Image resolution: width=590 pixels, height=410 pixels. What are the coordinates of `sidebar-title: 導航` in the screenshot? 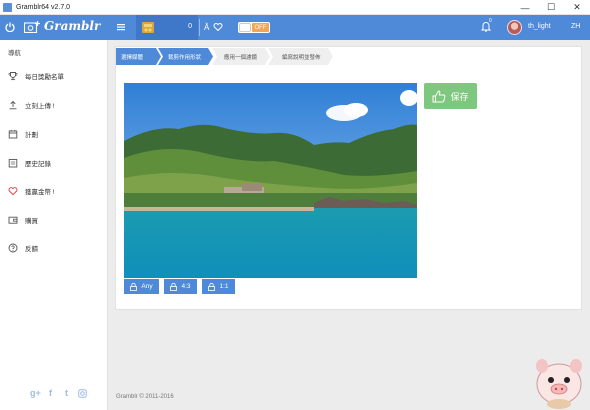 It's located at (14, 53).